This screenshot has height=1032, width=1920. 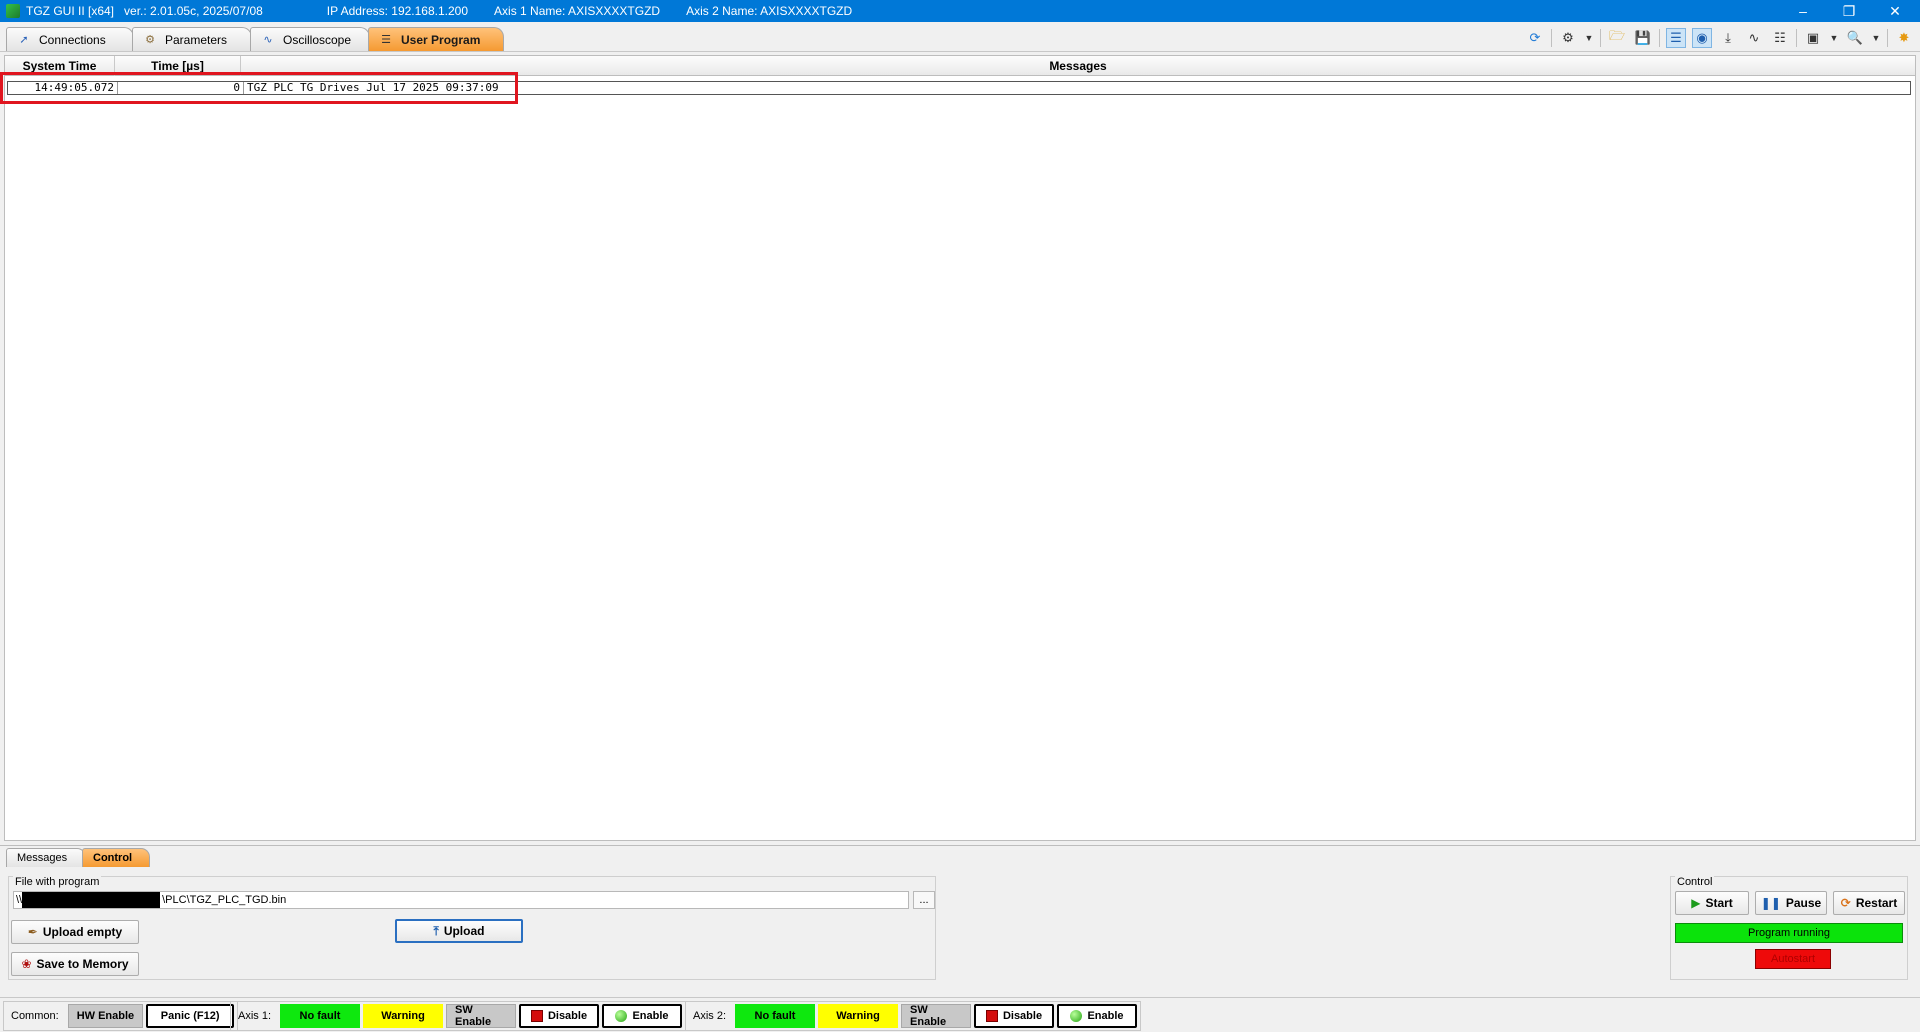 What do you see at coordinates (1803, 903) in the screenshot?
I see `button-label: Pause` at bounding box center [1803, 903].